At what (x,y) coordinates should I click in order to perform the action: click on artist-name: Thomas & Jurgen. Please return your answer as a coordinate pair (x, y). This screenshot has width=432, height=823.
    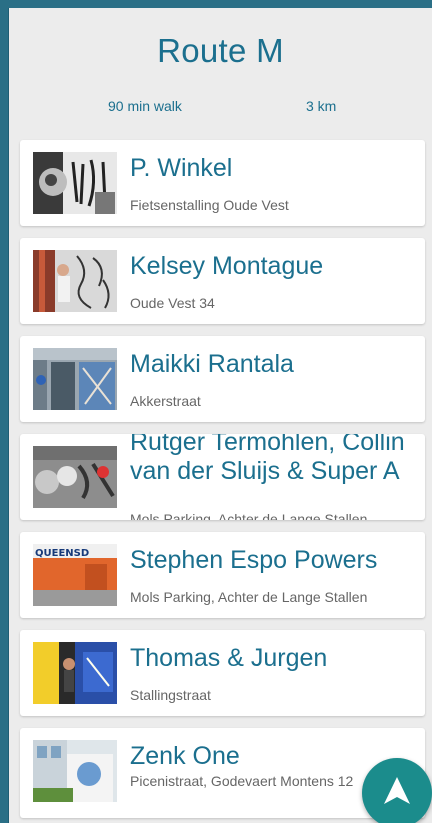
    Looking at the image, I should click on (229, 658).